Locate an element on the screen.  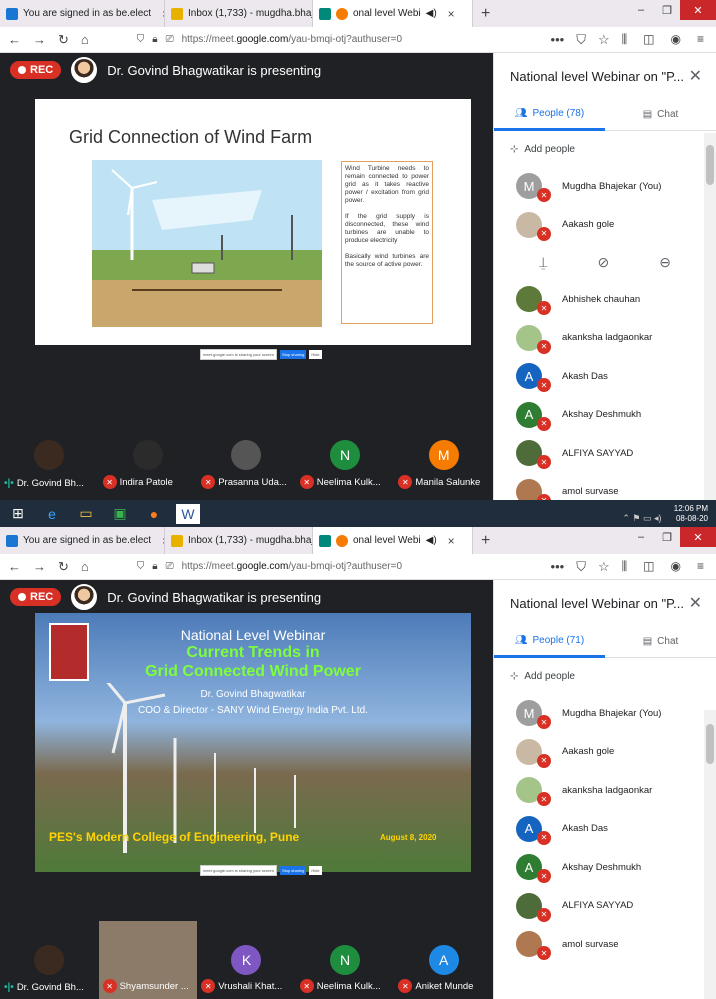
thumbnail-tile: ✕ Indira Patole is located at coordinates (148, 455).